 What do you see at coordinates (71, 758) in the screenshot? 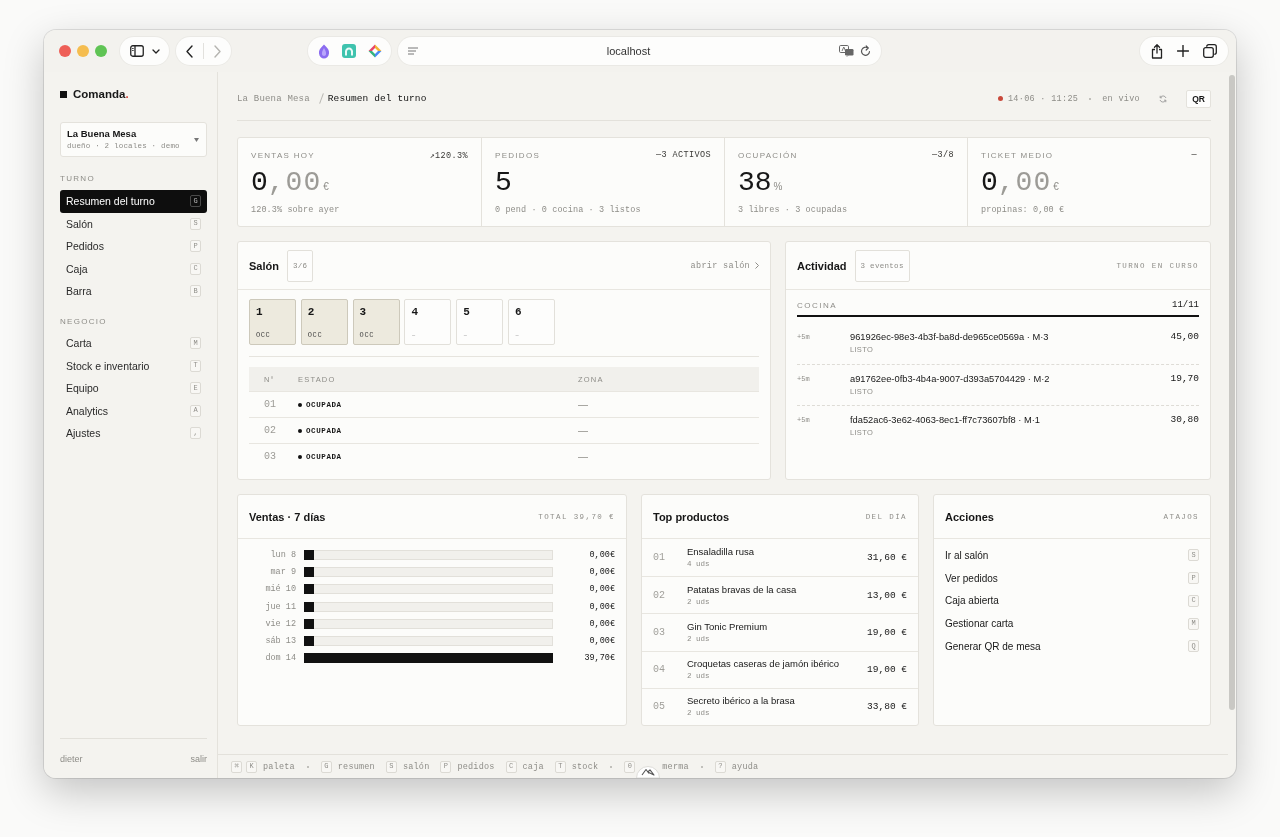
I see `user-name: dieter` at bounding box center [71, 758].